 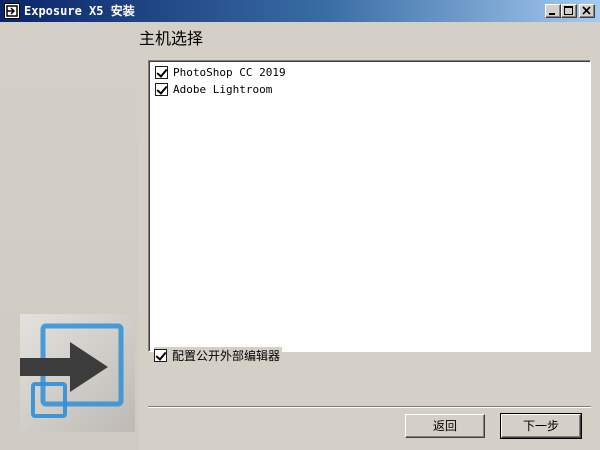 What do you see at coordinates (552, 14) in the screenshot?
I see `minimize-icon` at bounding box center [552, 14].